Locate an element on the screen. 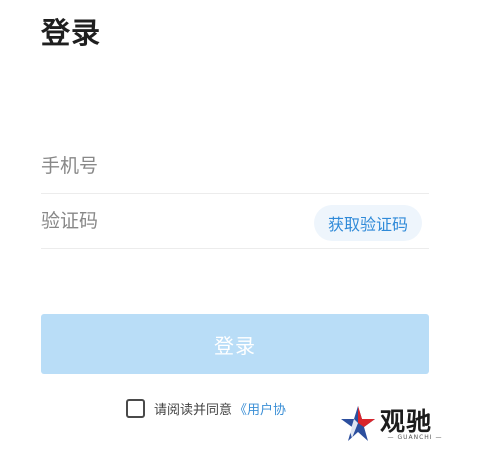  watermark-logo: 观驰 — GUANCHI — is located at coordinates (396, 424).